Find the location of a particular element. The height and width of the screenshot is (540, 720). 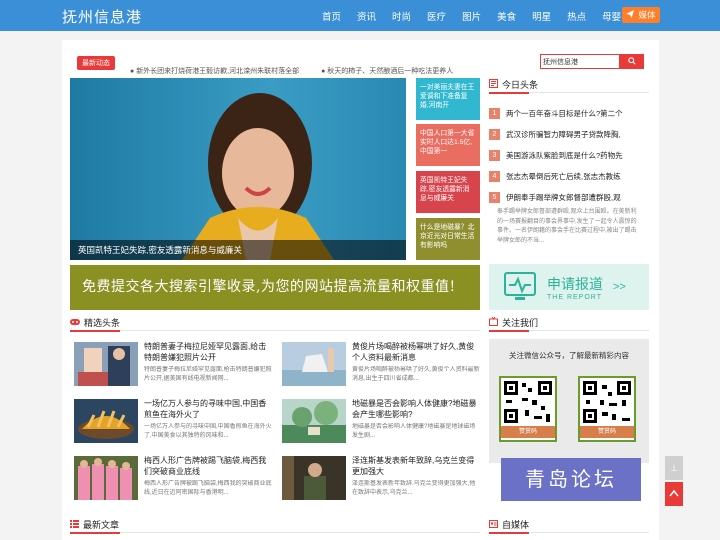

search-button is located at coordinates (632, 61).